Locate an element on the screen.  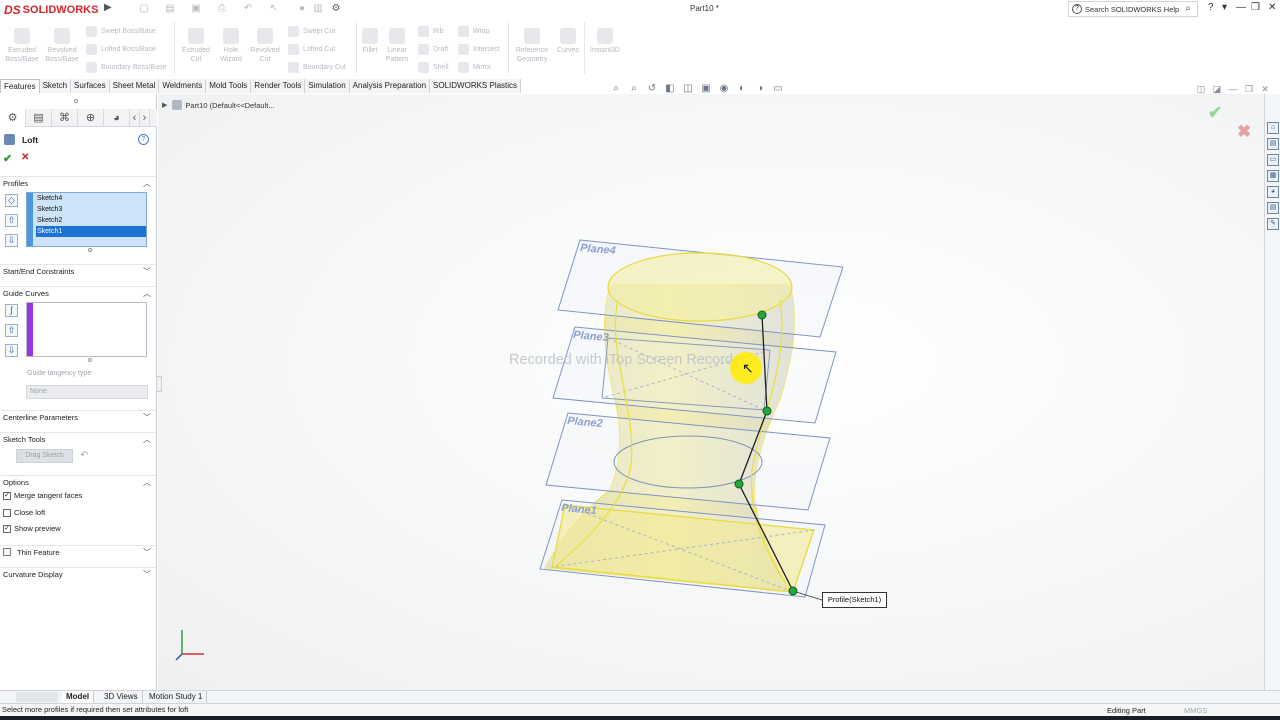
doc-minimize-icon: — is located at coordinates (1233, 89).